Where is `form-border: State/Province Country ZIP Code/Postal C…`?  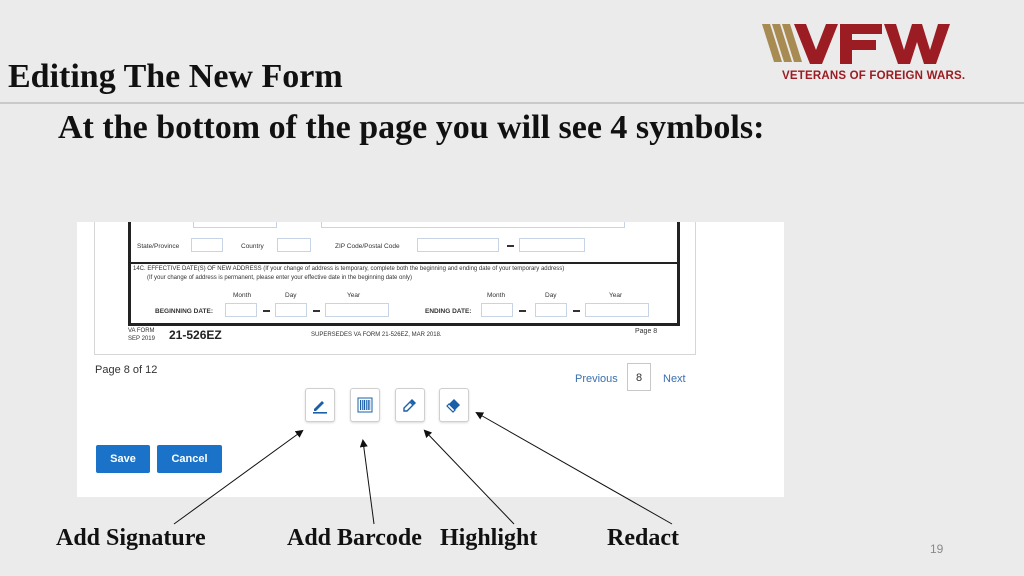 form-border: State/Province Country ZIP Code/Postal C… is located at coordinates (404, 274).